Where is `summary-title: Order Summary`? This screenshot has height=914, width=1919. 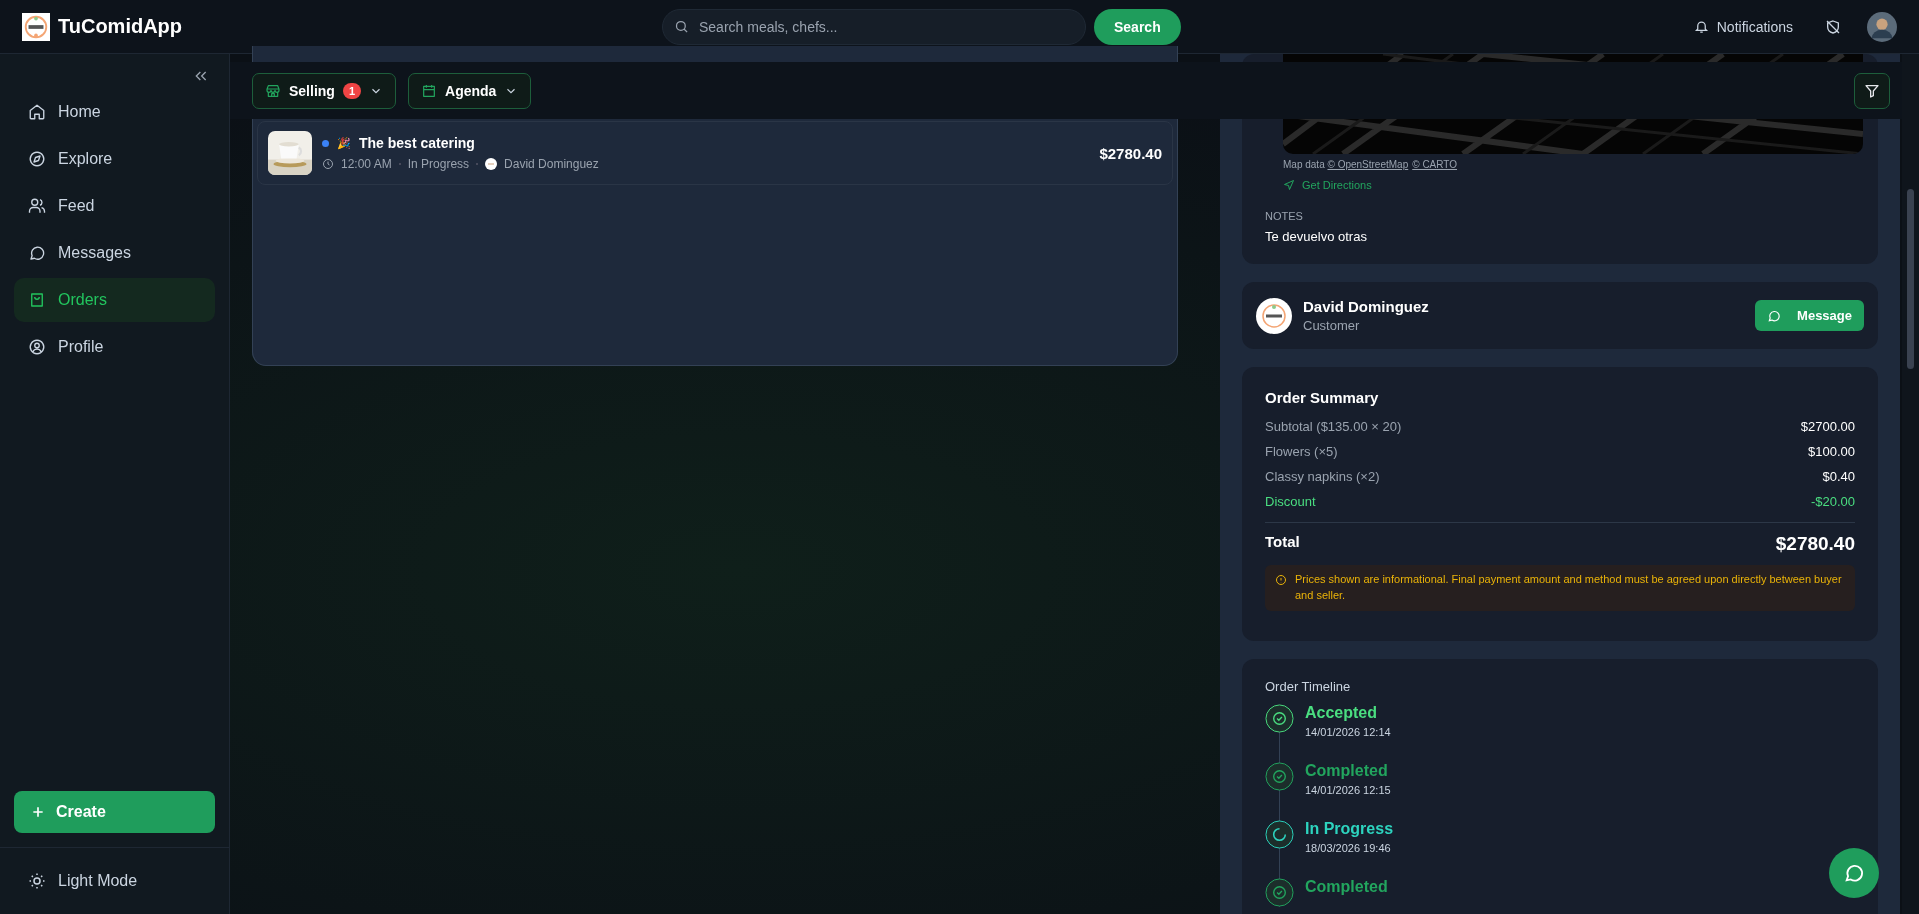
summary-title: Order Summary is located at coordinates (1322, 397).